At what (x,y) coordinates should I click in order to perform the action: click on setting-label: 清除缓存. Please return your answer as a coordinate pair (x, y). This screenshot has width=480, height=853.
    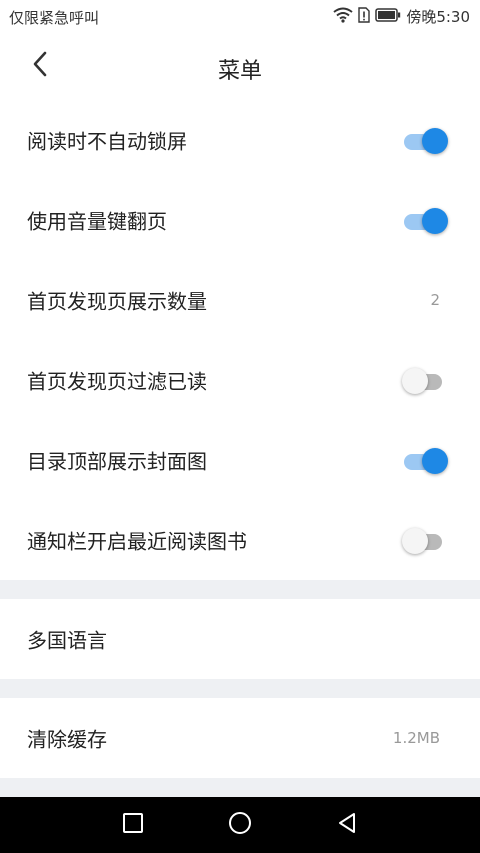
    Looking at the image, I should click on (67, 739).